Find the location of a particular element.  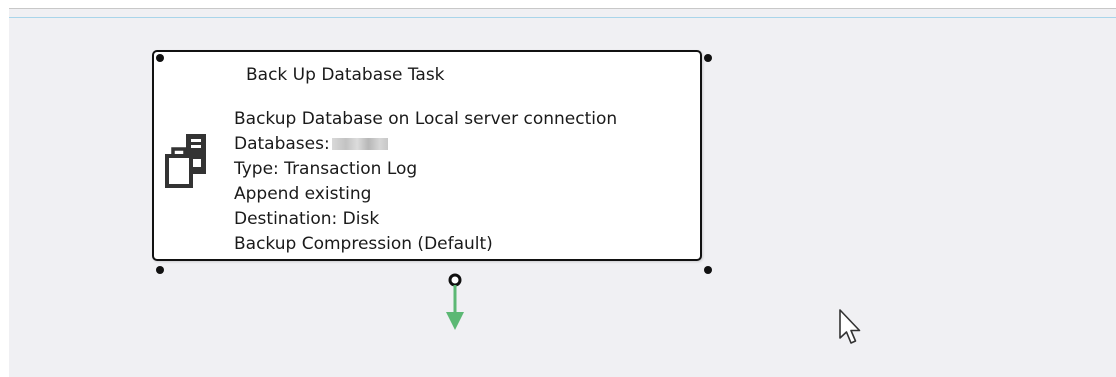

bag-shape is located at coordinates (179, 171).